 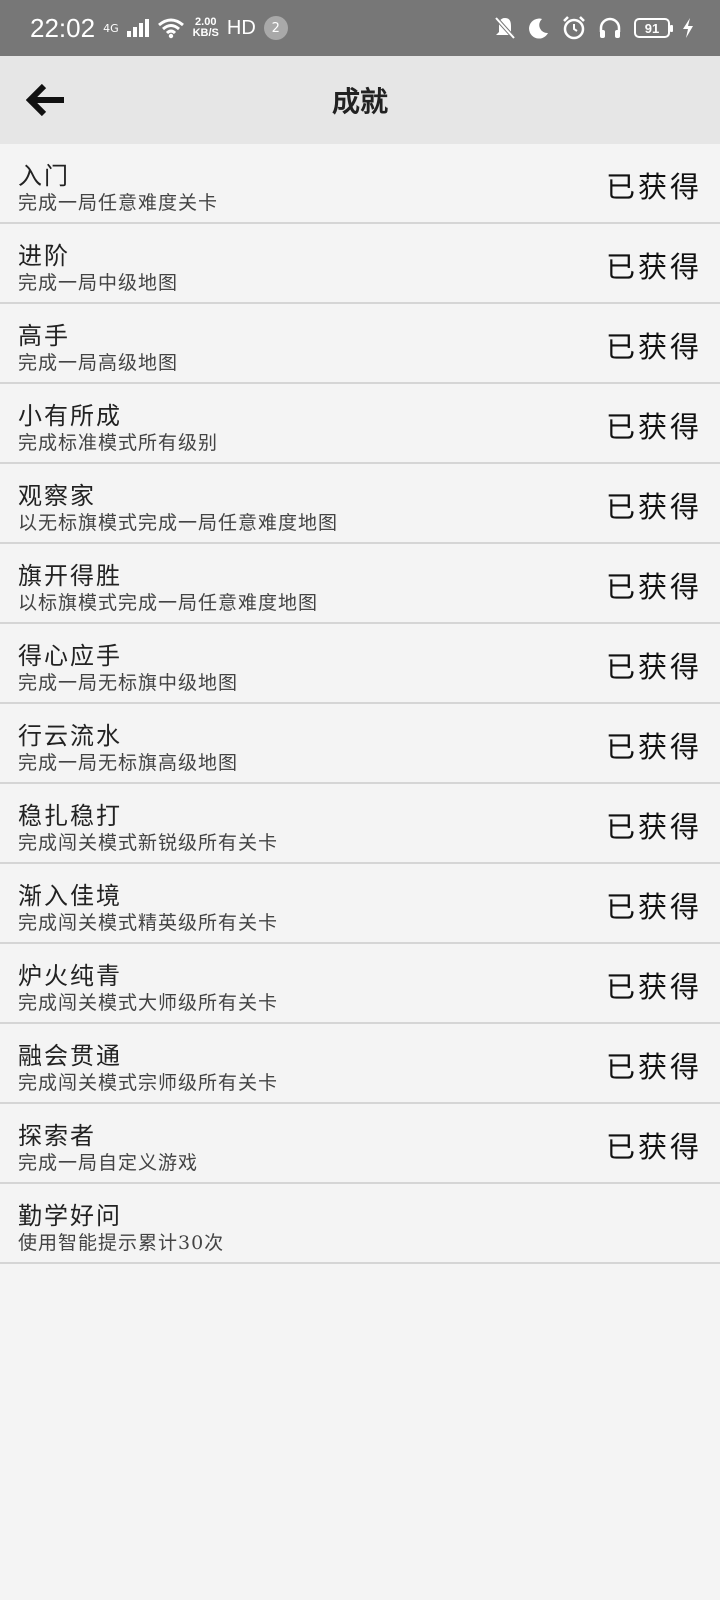 What do you see at coordinates (70, 656) in the screenshot?
I see `achievement-title: 得心应手` at bounding box center [70, 656].